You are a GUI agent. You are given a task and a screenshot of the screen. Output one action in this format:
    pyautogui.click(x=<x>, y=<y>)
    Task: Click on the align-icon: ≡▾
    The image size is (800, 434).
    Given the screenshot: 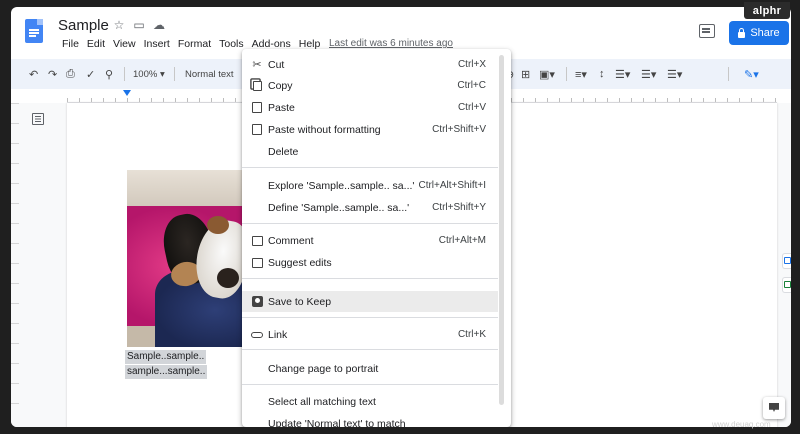 What is the action you would take?
    pyautogui.click(x=581, y=74)
    